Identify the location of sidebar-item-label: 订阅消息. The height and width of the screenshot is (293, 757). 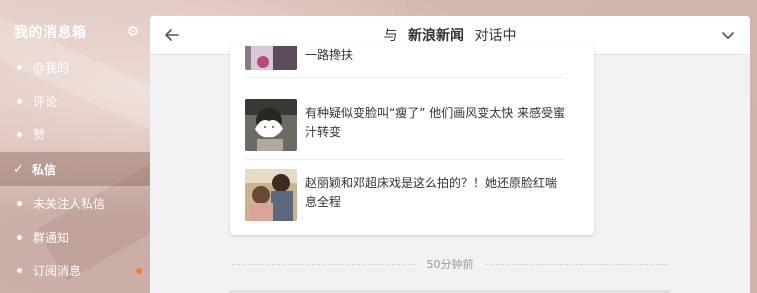
(57, 270).